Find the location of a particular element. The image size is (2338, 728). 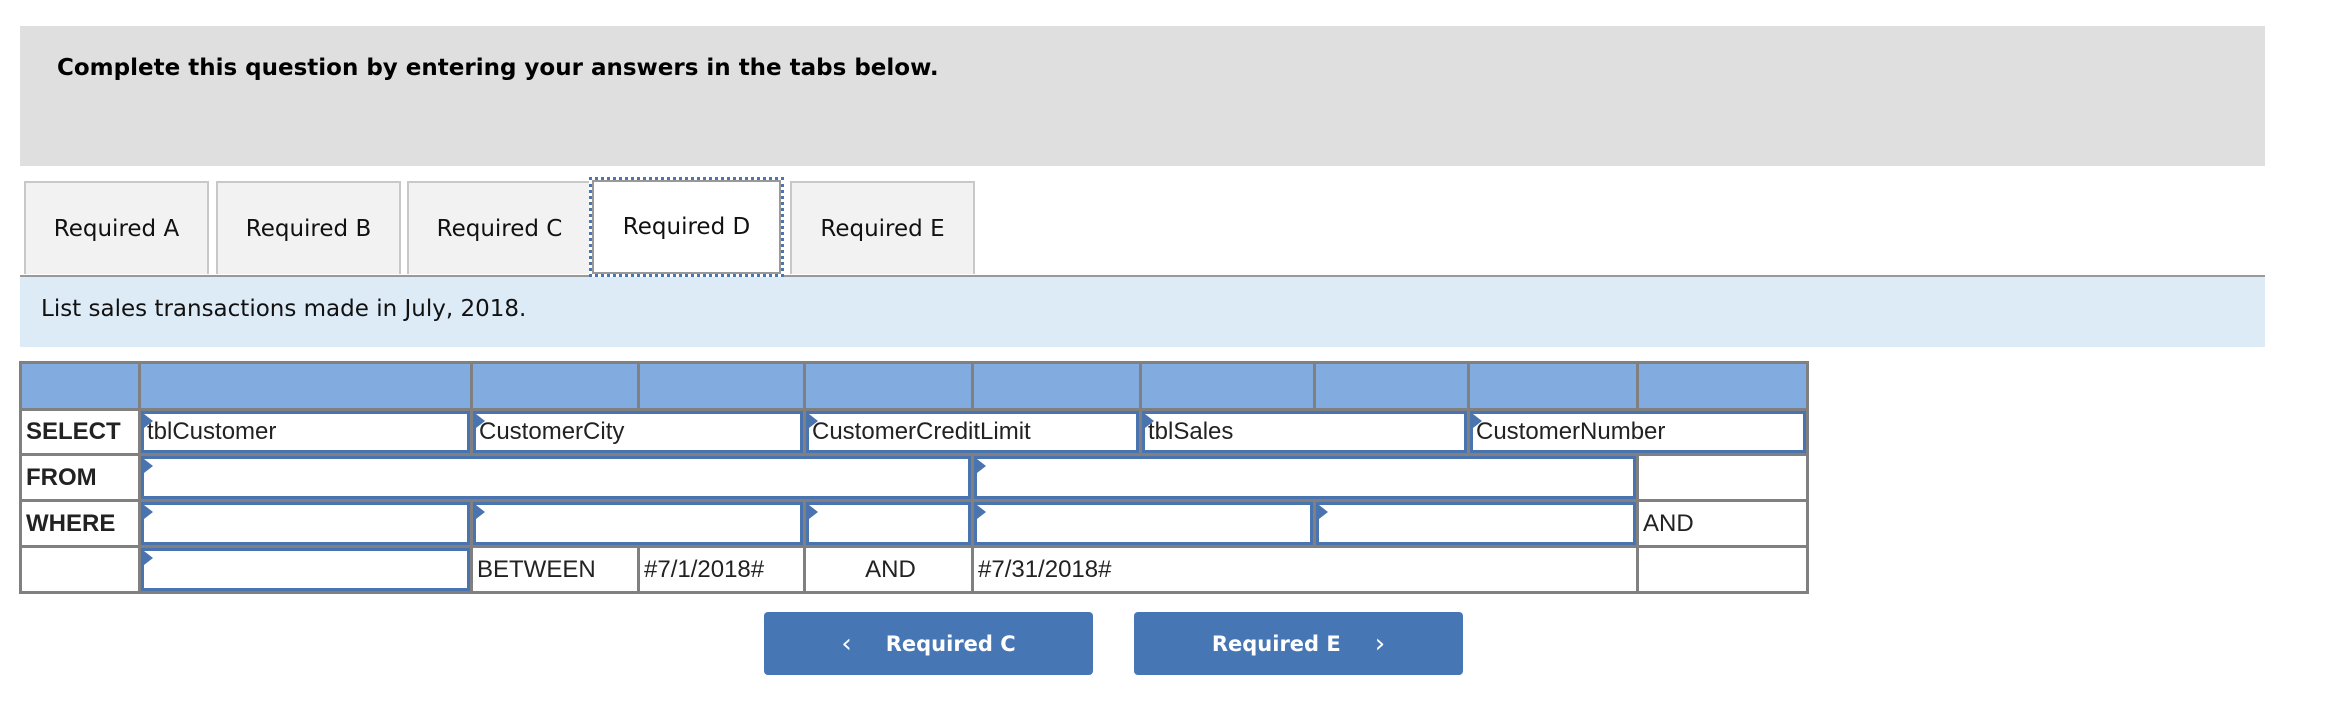

select-input-2: CustomerCity is located at coordinates (638, 432).